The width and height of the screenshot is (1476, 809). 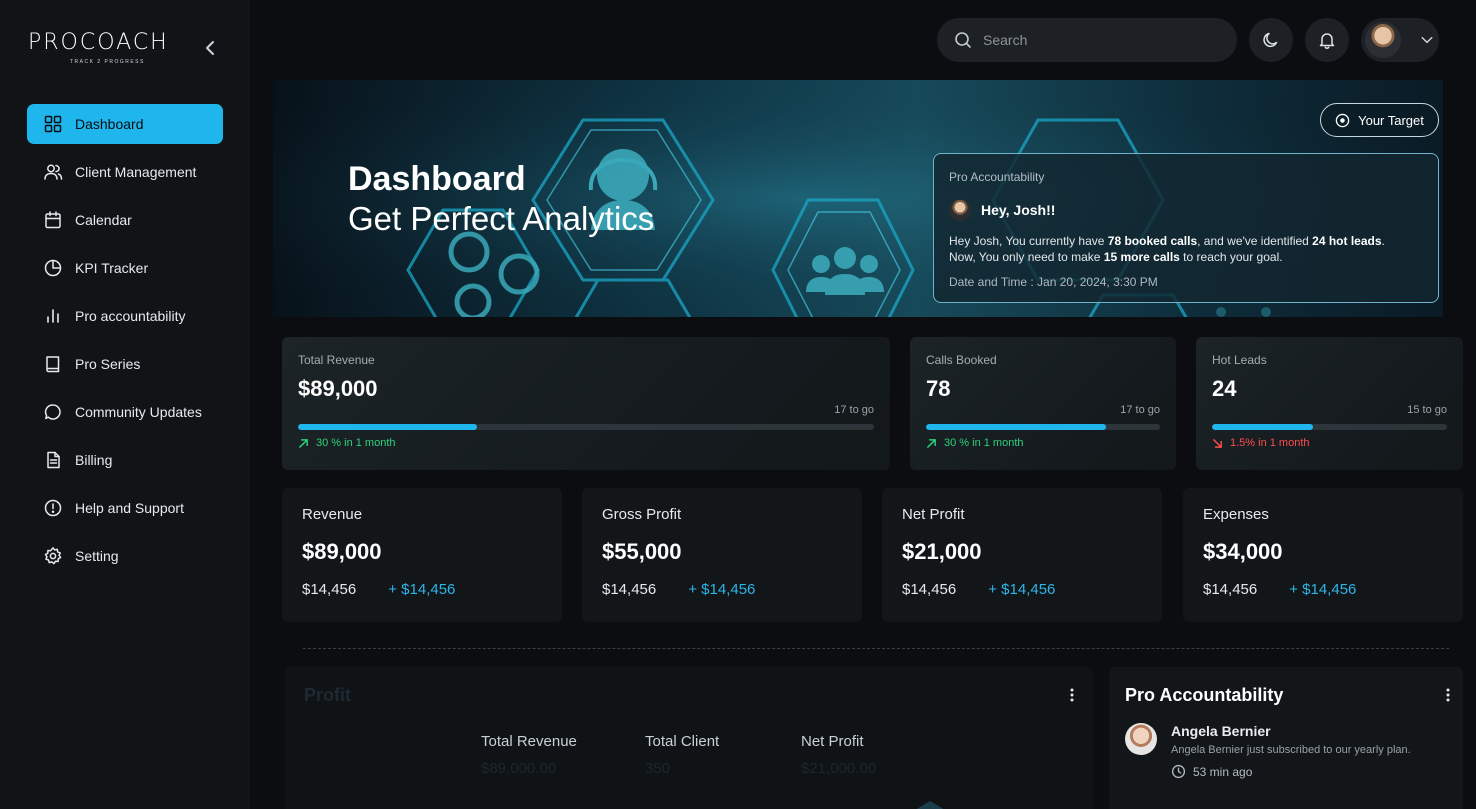 I want to click on hero-title: Dashboard, so click(x=437, y=179).